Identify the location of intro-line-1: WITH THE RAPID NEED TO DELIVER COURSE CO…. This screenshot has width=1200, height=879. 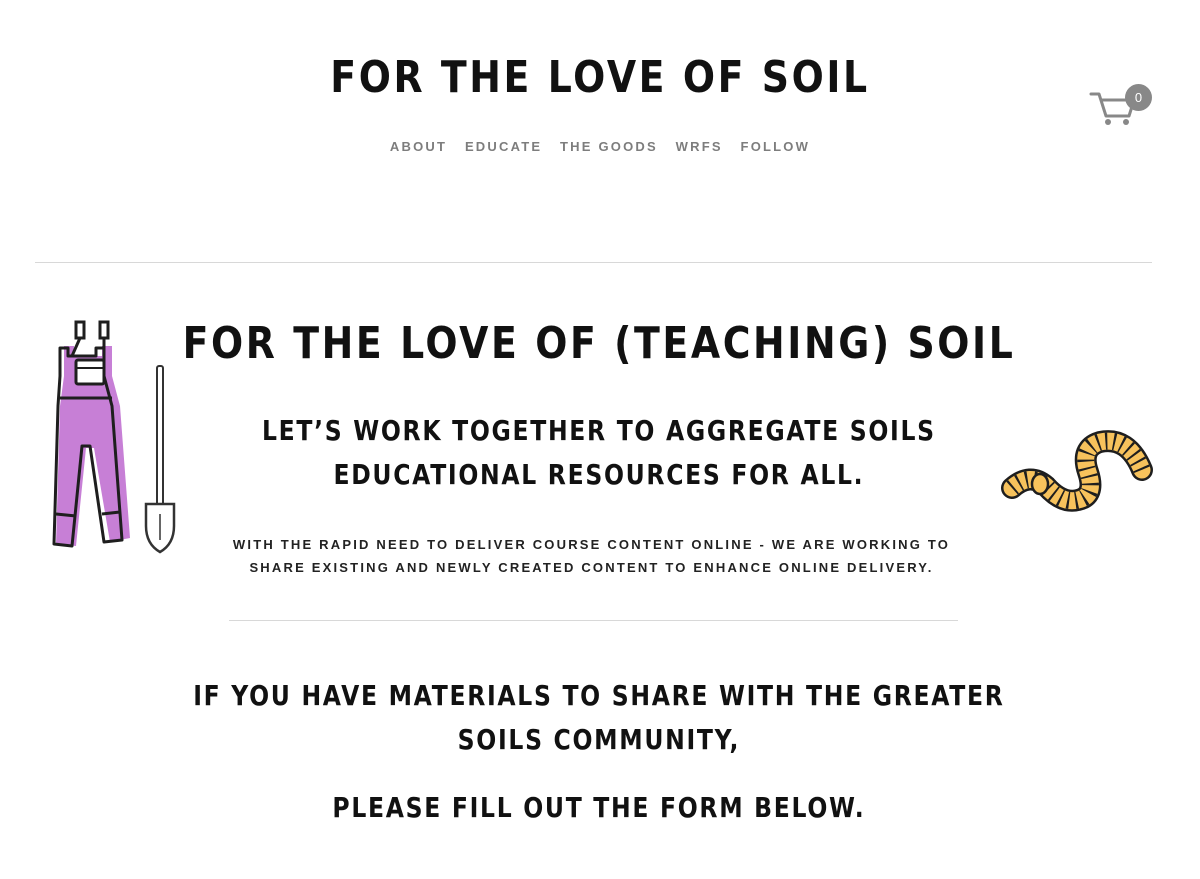
(591, 544).